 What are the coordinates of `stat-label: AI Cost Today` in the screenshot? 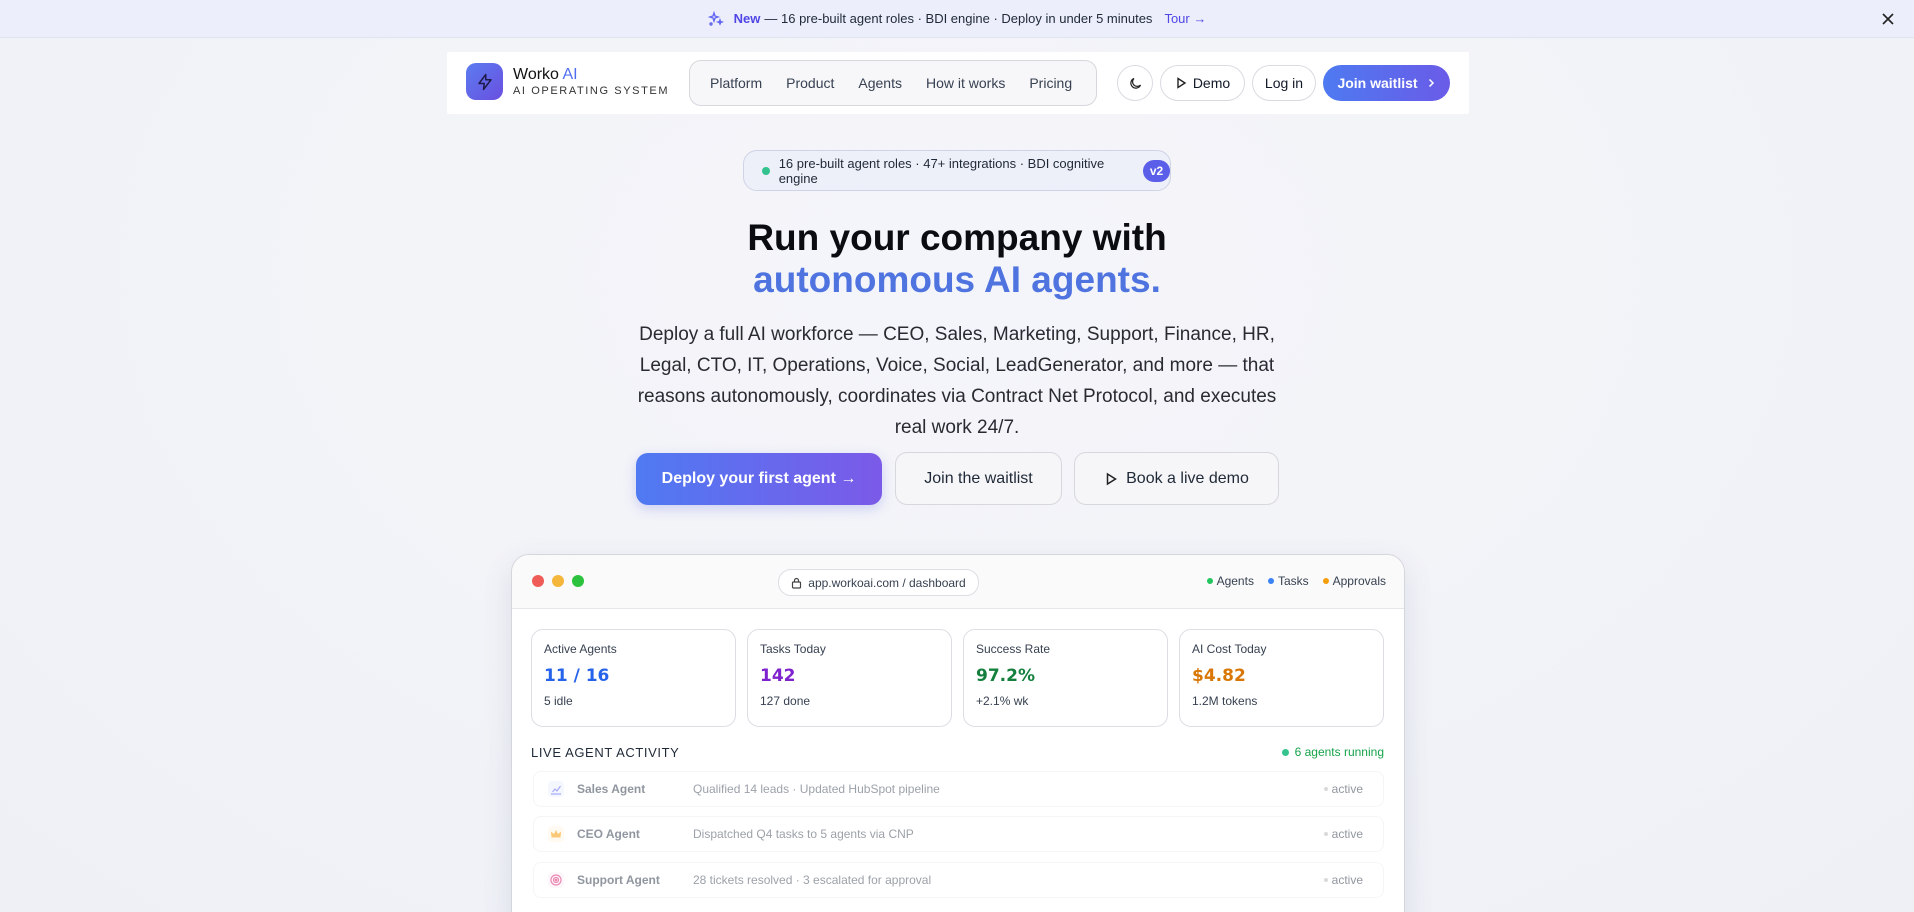 It's located at (1229, 649).